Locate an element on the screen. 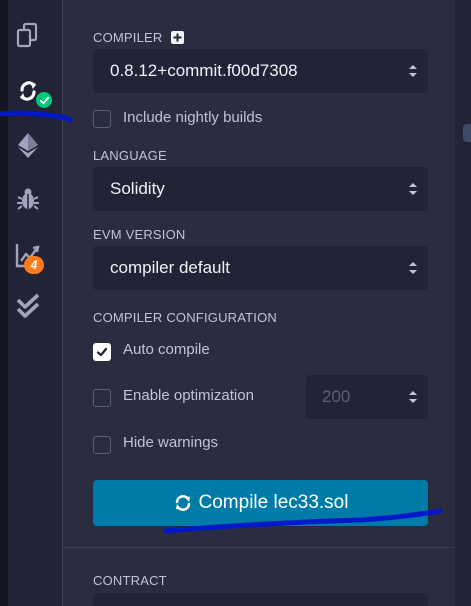 The height and width of the screenshot is (606, 471). stepper-arrows-icon is located at coordinates (413, 397).